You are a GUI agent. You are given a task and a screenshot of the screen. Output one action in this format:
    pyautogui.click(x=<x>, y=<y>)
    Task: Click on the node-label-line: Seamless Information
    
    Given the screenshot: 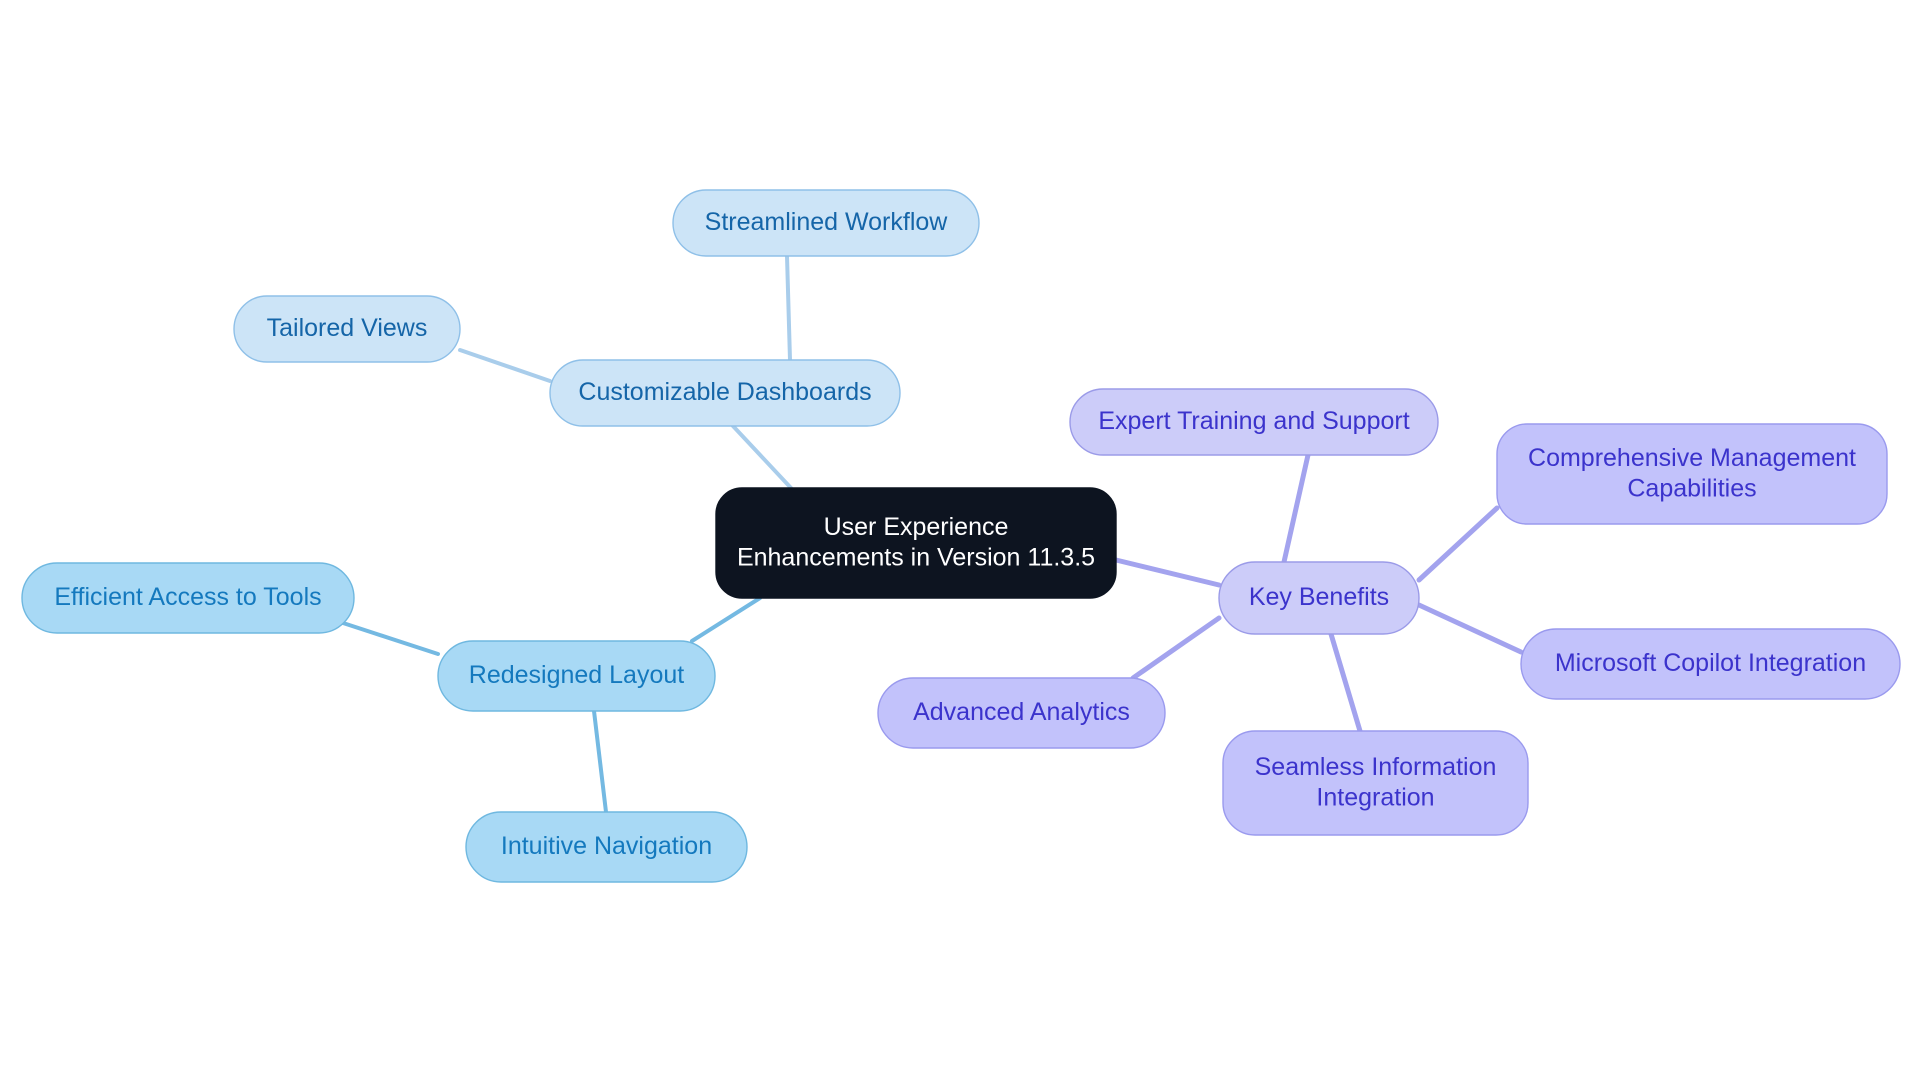 What is the action you would take?
    pyautogui.click(x=1376, y=766)
    